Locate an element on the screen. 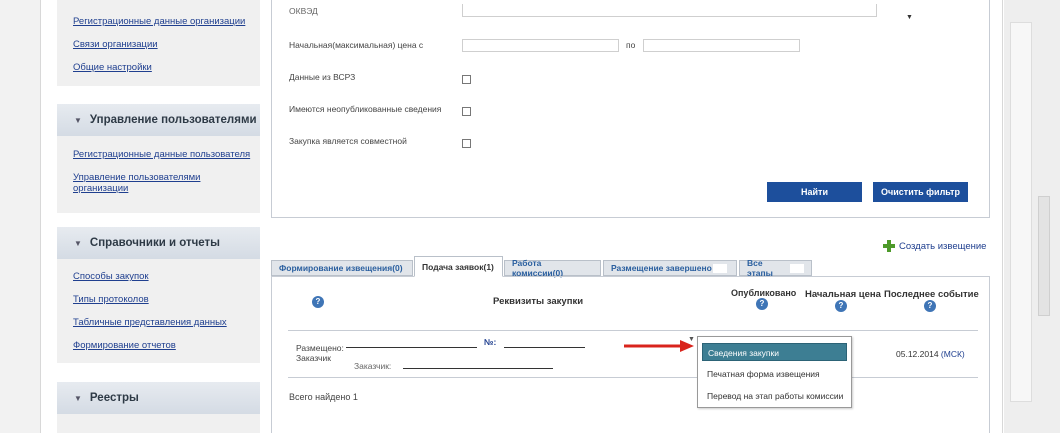  sidebar-section-users: ▼ Управление пользователями is located at coordinates (158, 120).